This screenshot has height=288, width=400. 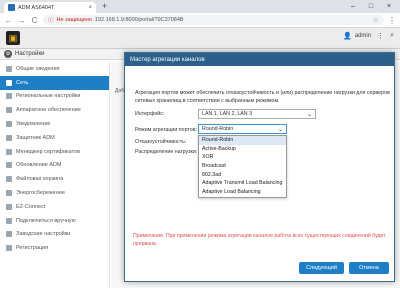 What do you see at coordinates (9, 110) in the screenshot?
I see `hardware-icon` at bounding box center [9, 110].